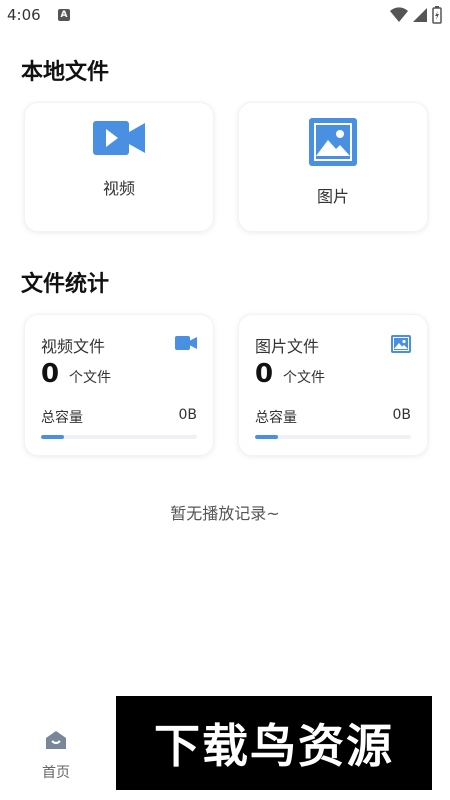 This screenshot has height=800, width=450. Describe the element at coordinates (53, 437) in the screenshot. I see `video-capacity-progress-fill` at that location.